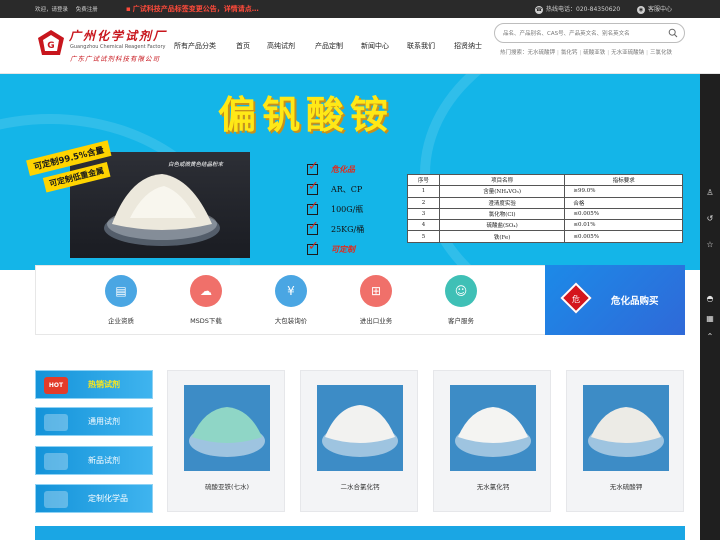 This screenshot has height=540, width=720. Describe the element at coordinates (710, 337) in the screenshot. I see `back-to-top-icon: ⌃` at that location.